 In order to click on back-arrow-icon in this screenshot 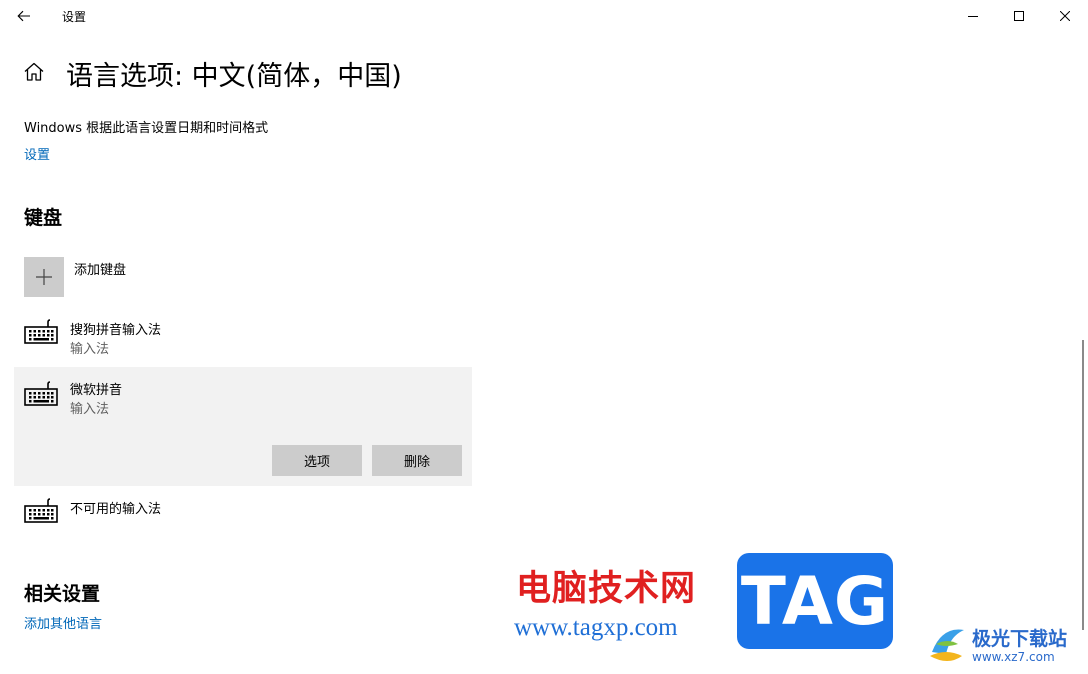, I will do `click(23, 16)`.